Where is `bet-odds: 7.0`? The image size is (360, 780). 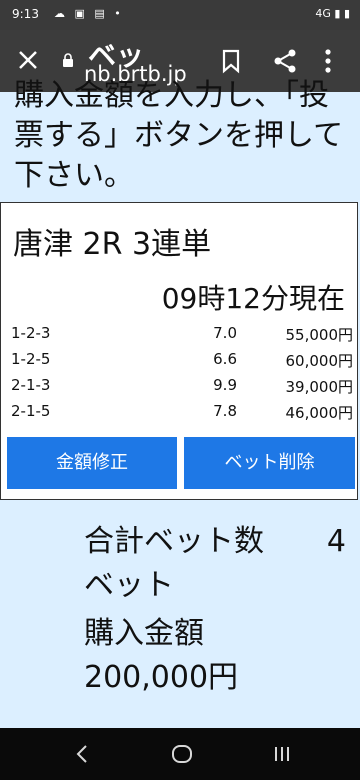 bet-odds: 7.0 is located at coordinates (225, 333).